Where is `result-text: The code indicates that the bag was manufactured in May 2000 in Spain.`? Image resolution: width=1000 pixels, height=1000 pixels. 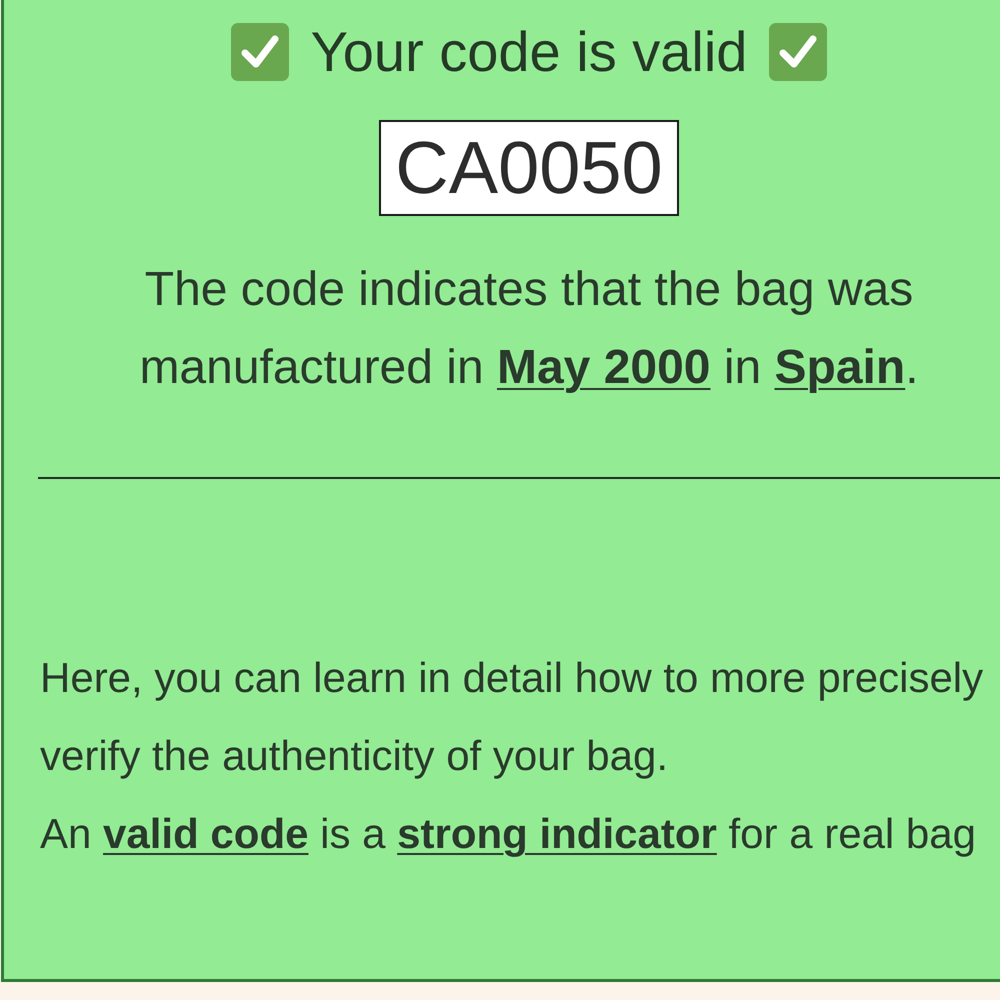 result-text: The code indicates that the bag was manufactured in May 2000 in Spain. is located at coordinates (529, 329).